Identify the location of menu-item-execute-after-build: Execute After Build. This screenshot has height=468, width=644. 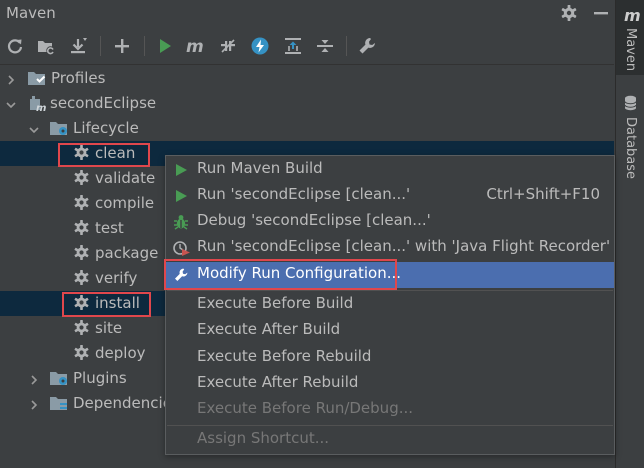
(390, 331).